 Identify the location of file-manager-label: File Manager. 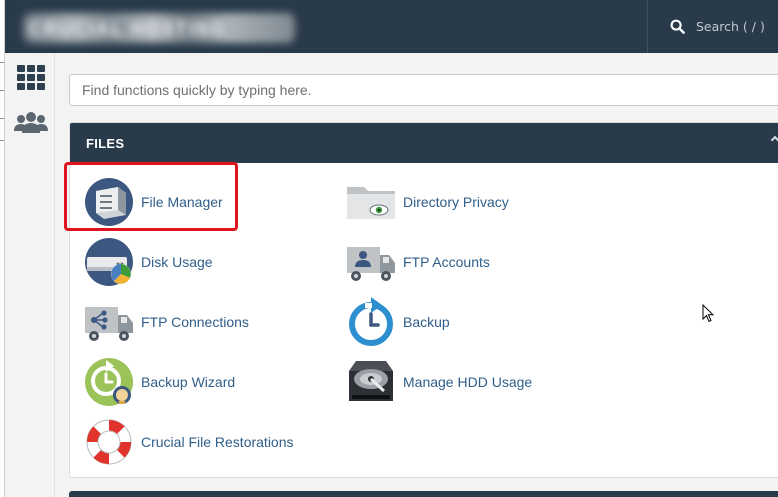
(182, 202).